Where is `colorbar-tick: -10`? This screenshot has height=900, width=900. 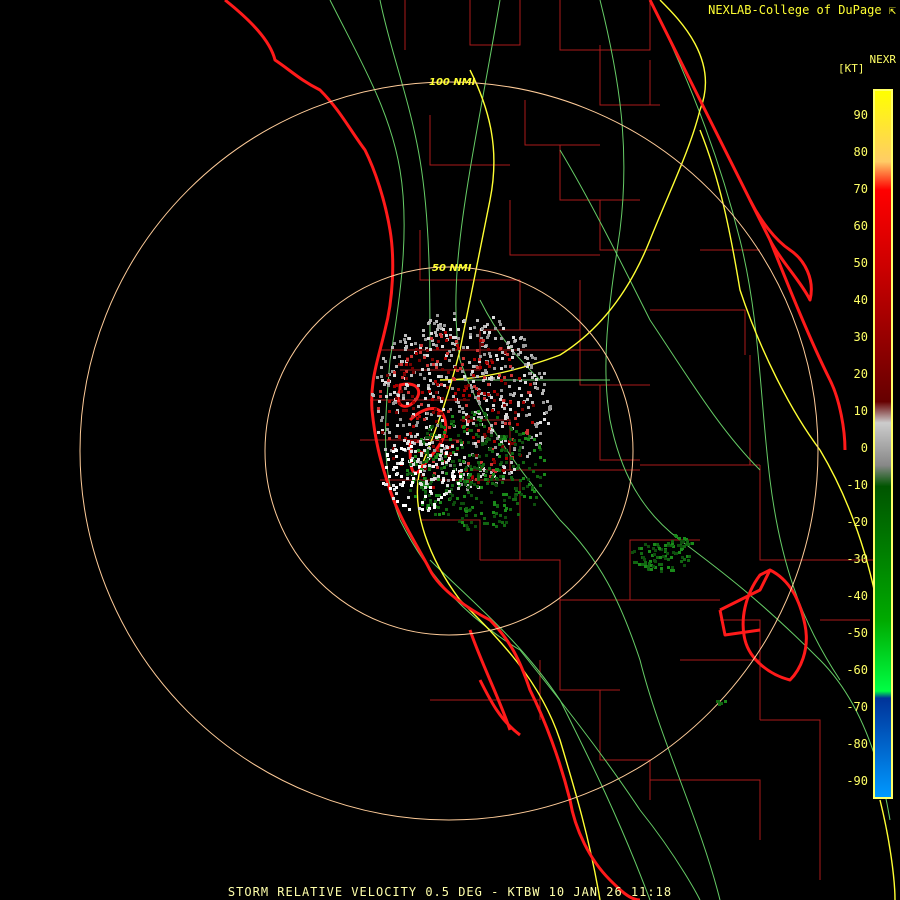
colorbar-tick: -10 is located at coordinates (857, 485).